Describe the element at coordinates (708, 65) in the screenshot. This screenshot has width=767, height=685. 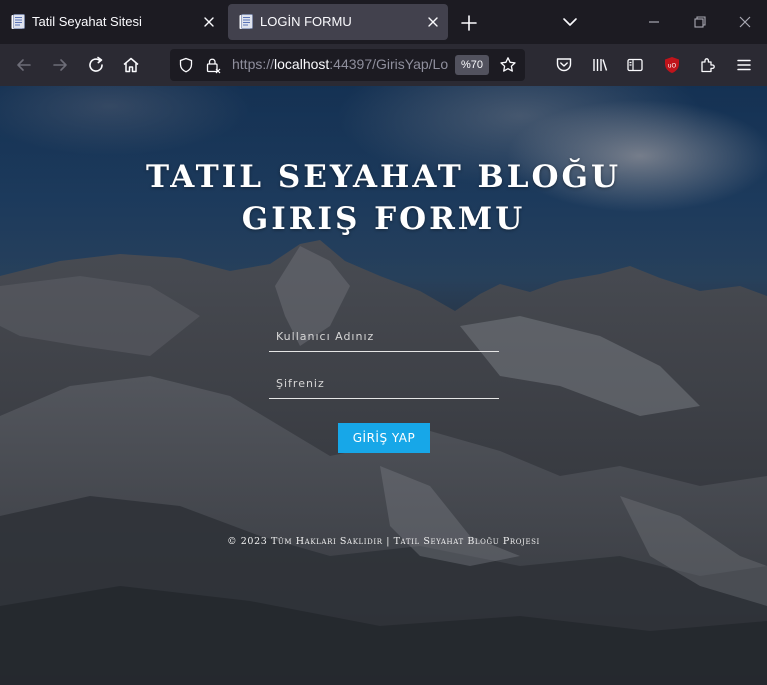
I see `puzzle-icon` at that location.